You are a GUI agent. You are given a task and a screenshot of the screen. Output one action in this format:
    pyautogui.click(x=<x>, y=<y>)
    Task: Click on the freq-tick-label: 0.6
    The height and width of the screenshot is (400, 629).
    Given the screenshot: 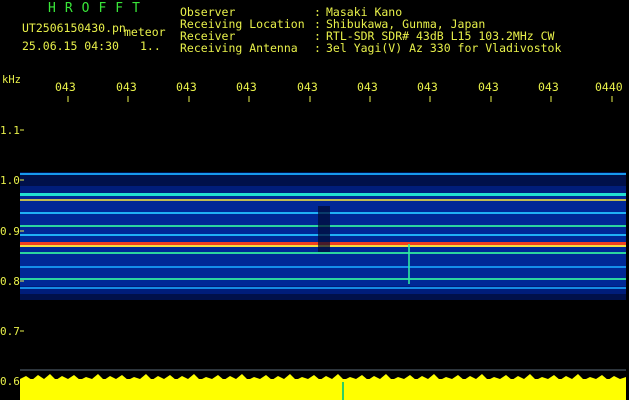 What is the action you would take?
    pyautogui.click(x=10, y=381)
    